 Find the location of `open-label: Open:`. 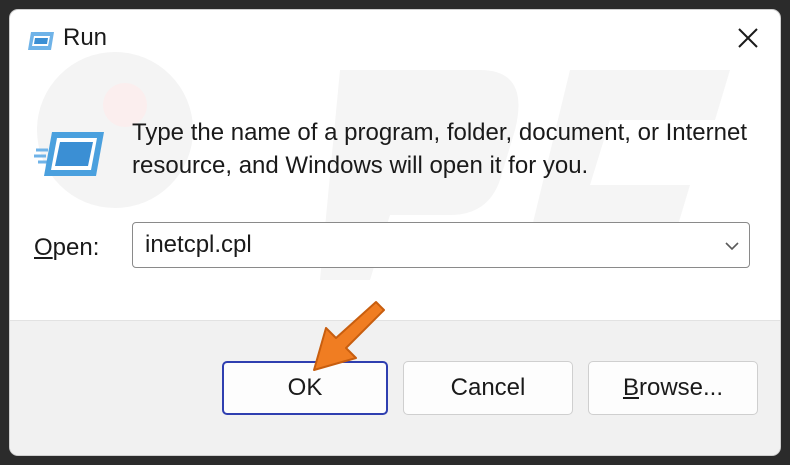

open-label: Open: is located at coordinates (66, 248).